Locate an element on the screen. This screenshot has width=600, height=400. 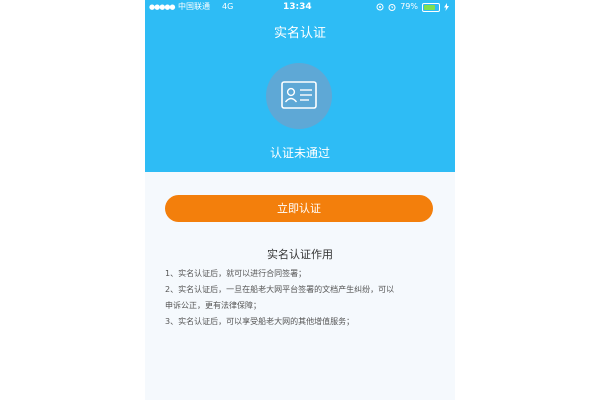
clock: 13:34 is located at coordinates (297, 7).